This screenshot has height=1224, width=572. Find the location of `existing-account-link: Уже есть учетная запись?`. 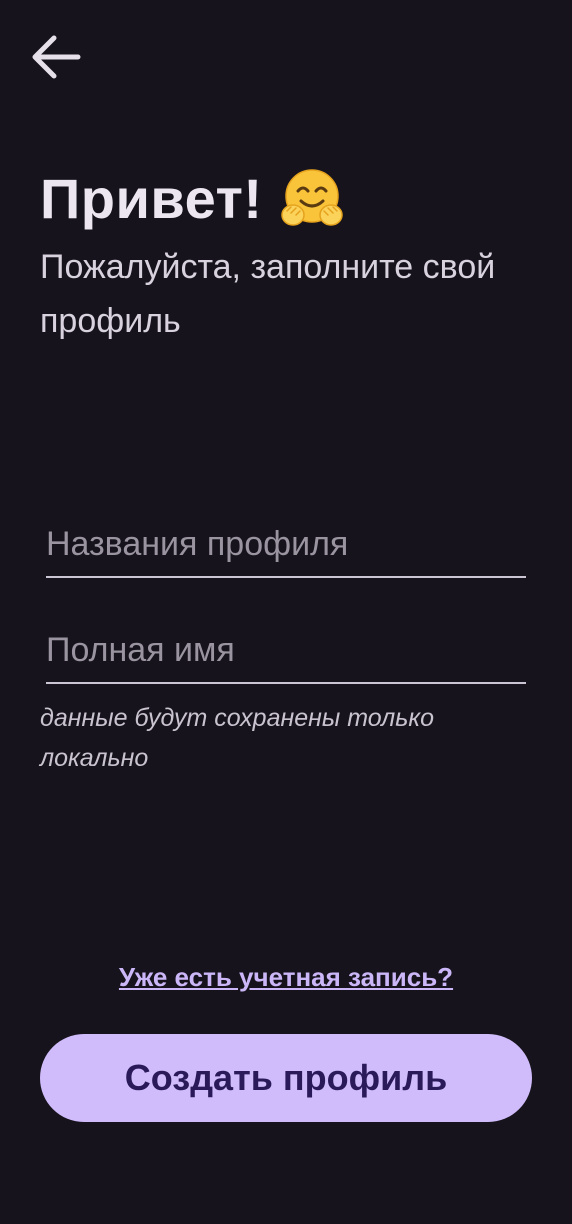

existing-account-link: Уже есть учетная запись? is located at coordinates (286, 977).